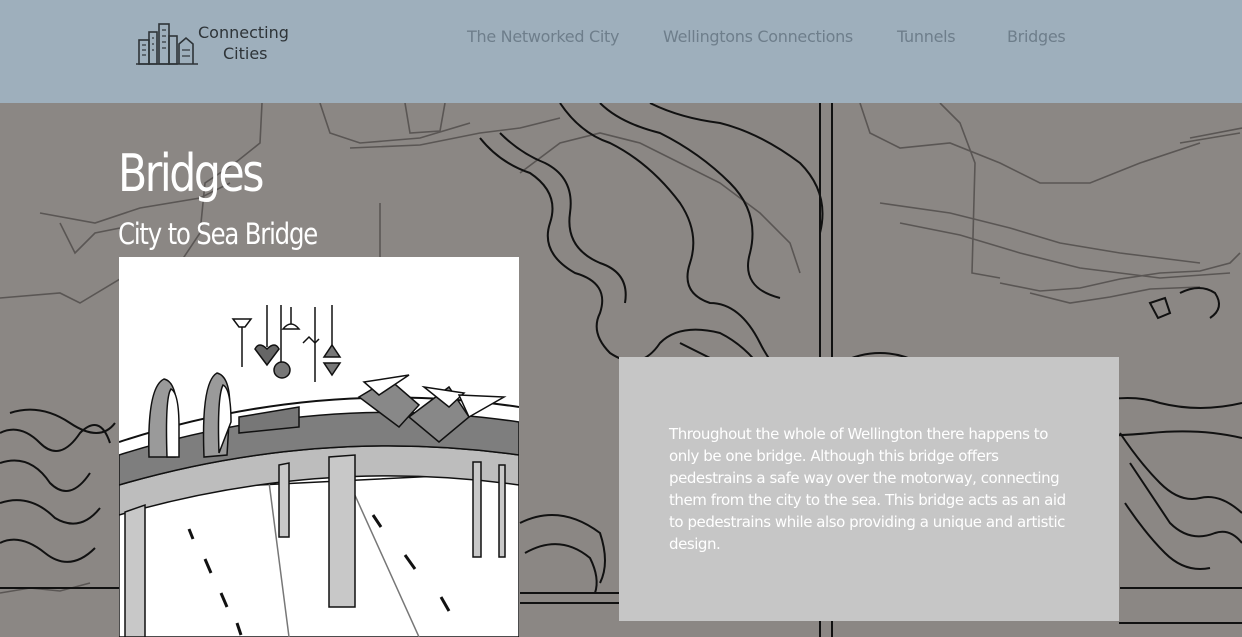 This screenshot has width=1242, height=637. I want to click on nav-link-wellingtons-connections: Wellingtons Connections, so click(758, 37).